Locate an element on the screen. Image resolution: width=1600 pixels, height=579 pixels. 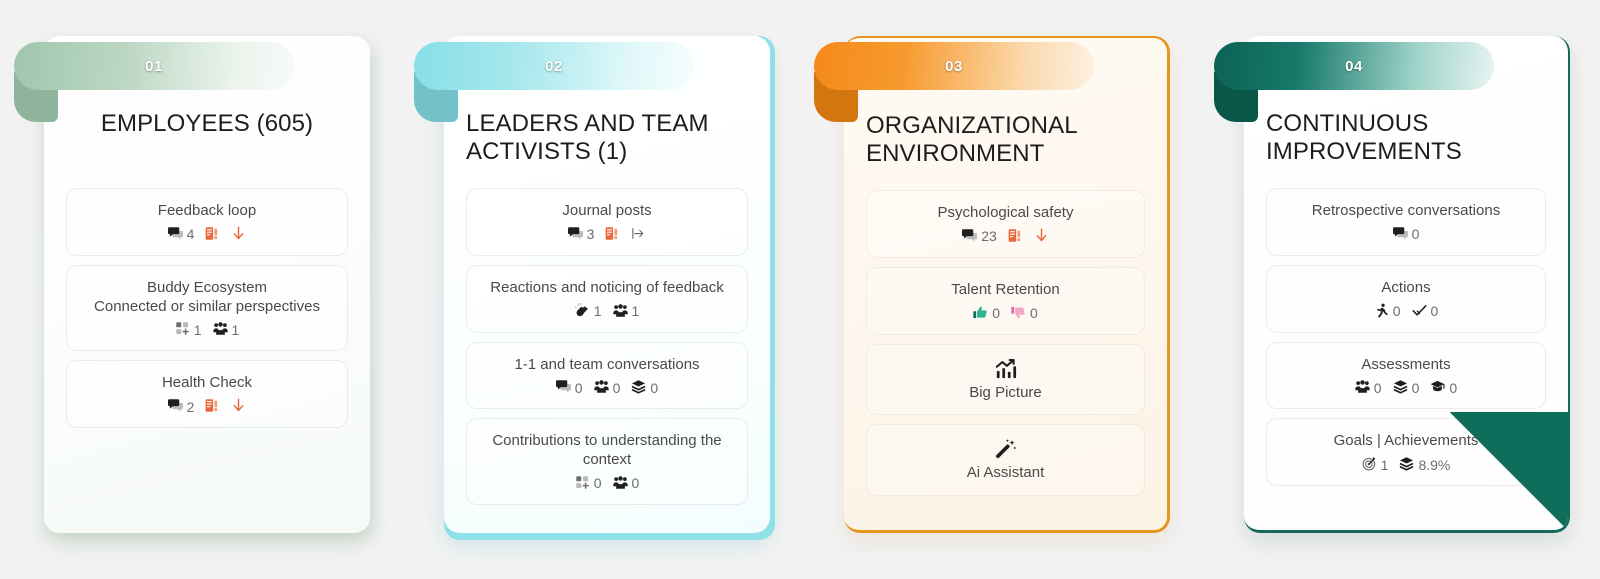
metric-tile: Feedback loop 4 is located at coordinates (207, 222).